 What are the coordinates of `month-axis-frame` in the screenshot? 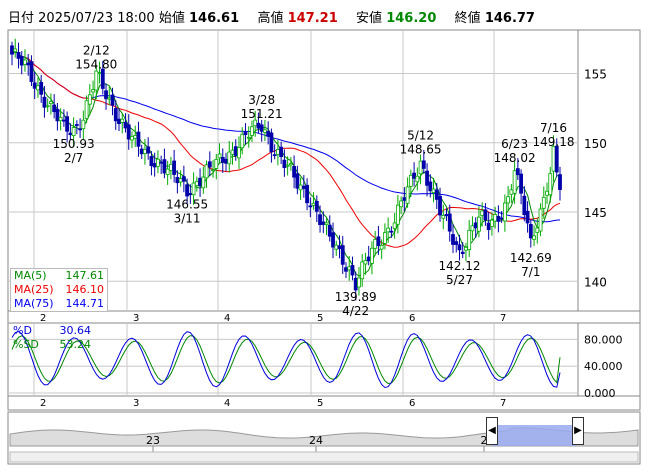 It's located at (324, 317).